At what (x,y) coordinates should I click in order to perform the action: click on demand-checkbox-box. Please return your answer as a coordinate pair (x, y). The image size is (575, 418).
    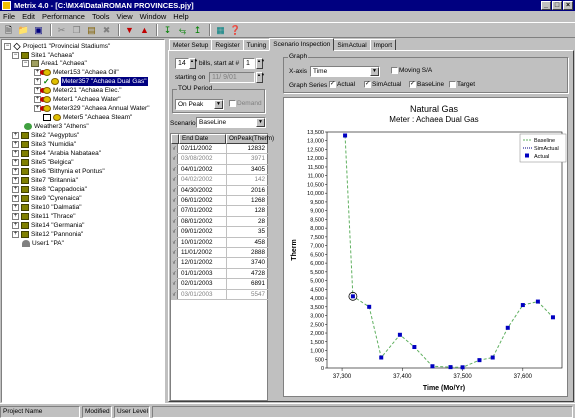
    Looking at the image, I should click on (232, 103).